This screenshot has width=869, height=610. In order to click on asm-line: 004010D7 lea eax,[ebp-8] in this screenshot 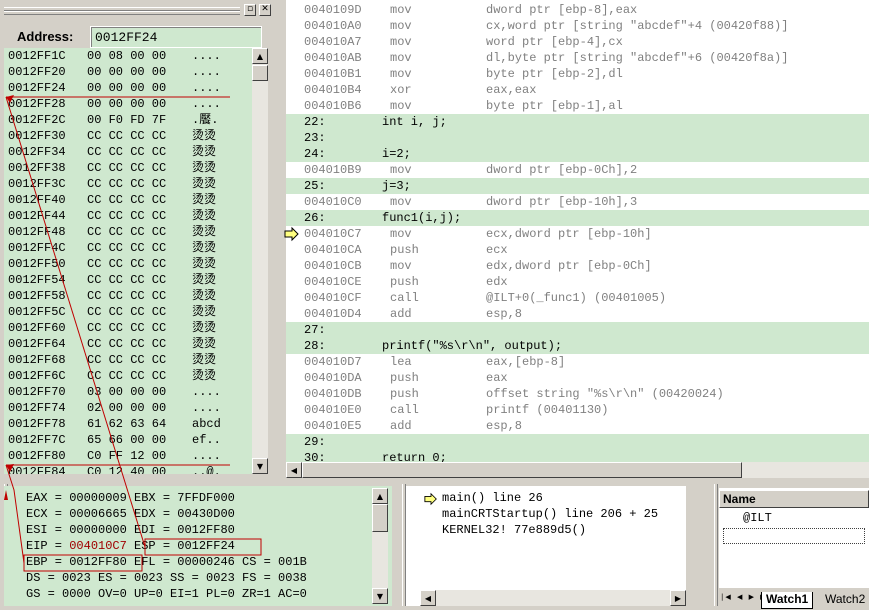, I will do `click(577, 362)`.